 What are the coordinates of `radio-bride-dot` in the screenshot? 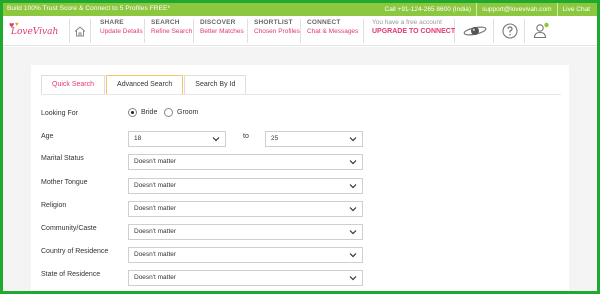 It's located at (132, 112).